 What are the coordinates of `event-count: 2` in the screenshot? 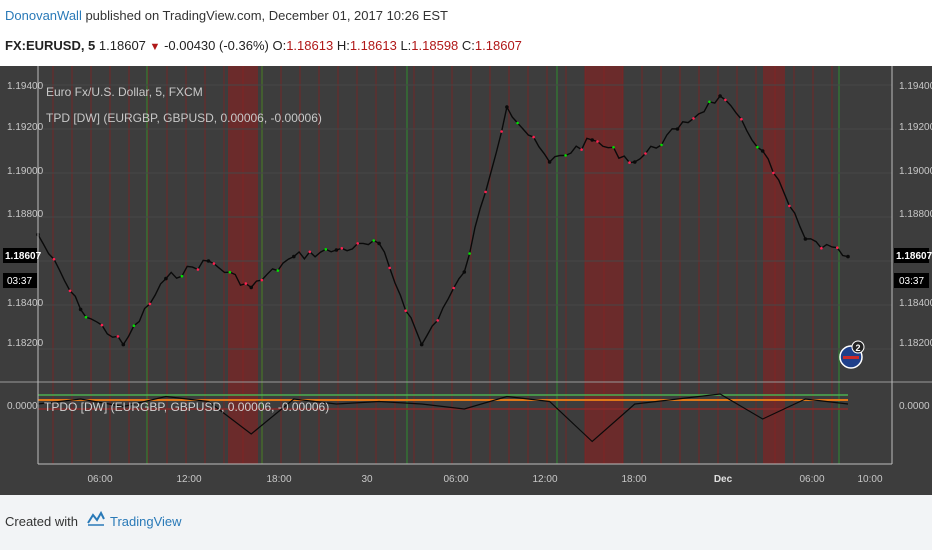 It's located at (857, 348).